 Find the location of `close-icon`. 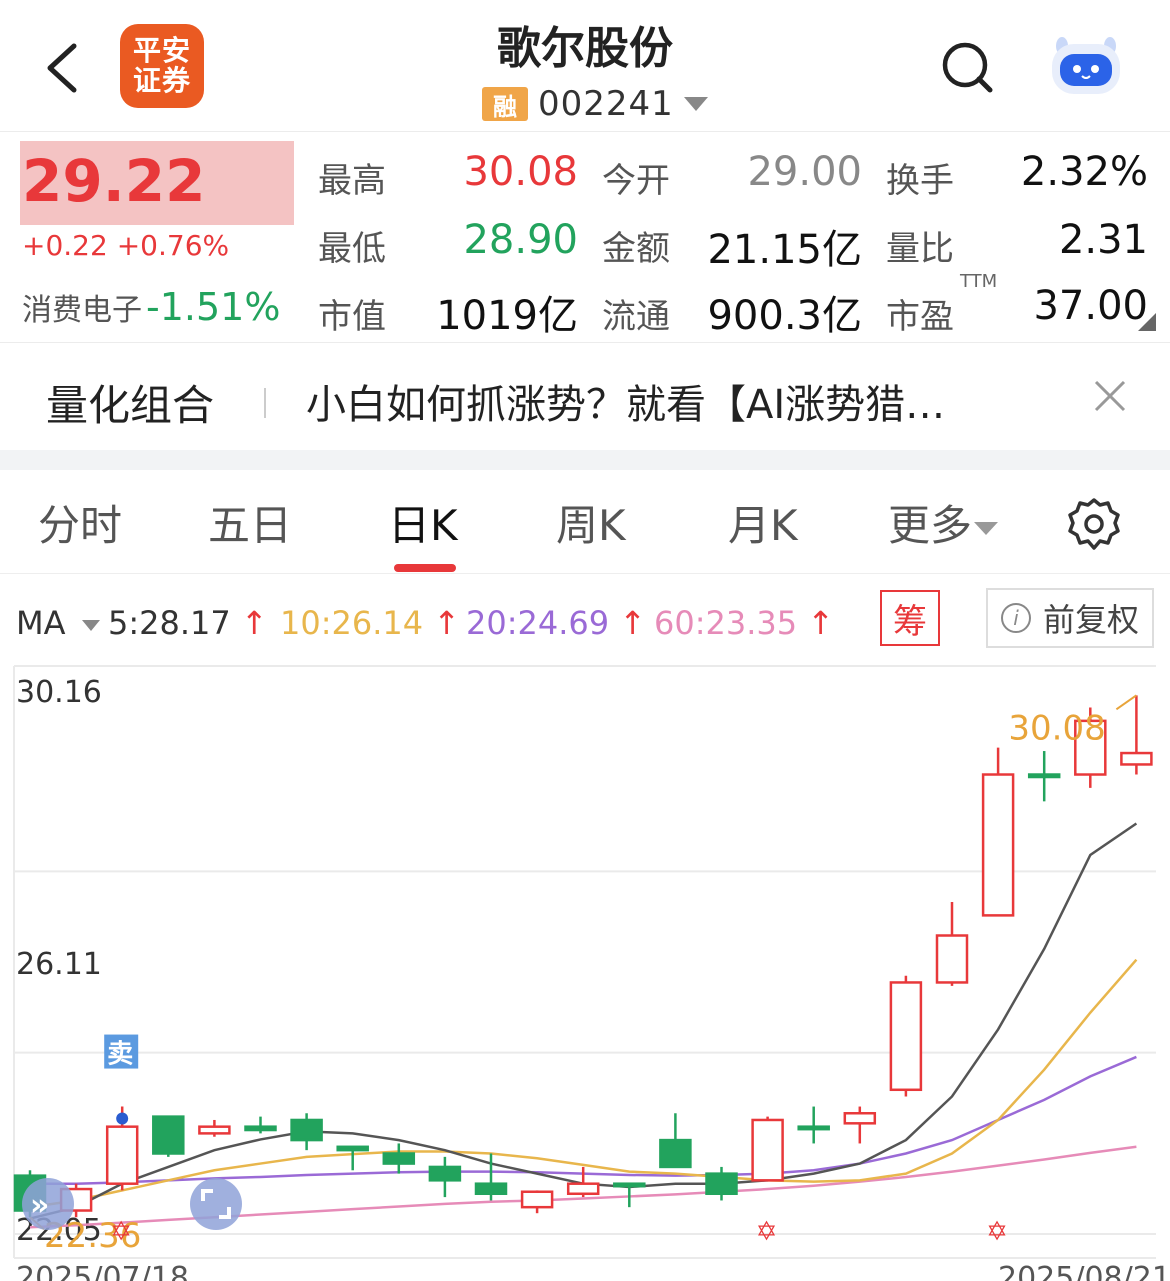

close-icon is located at coordinates (1110, 396).